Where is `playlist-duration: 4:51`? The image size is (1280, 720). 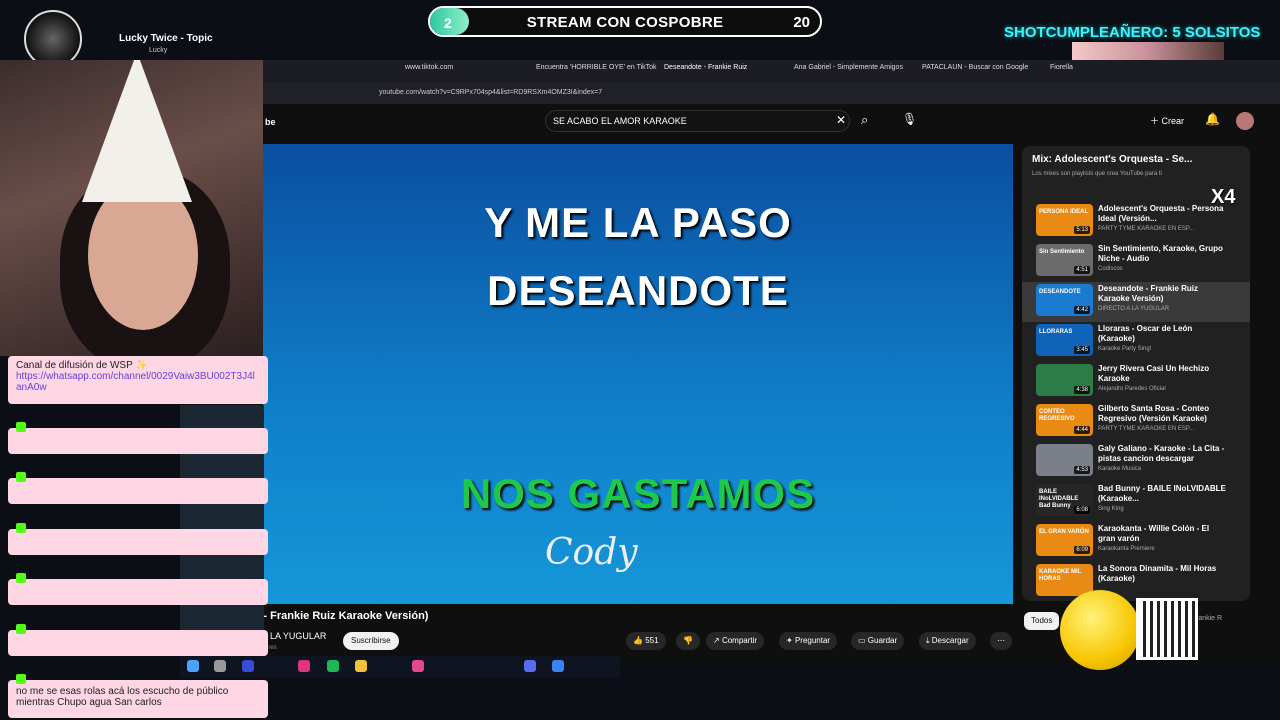 playlist-duration: 4:51 is located at coordinates (1082, 270).